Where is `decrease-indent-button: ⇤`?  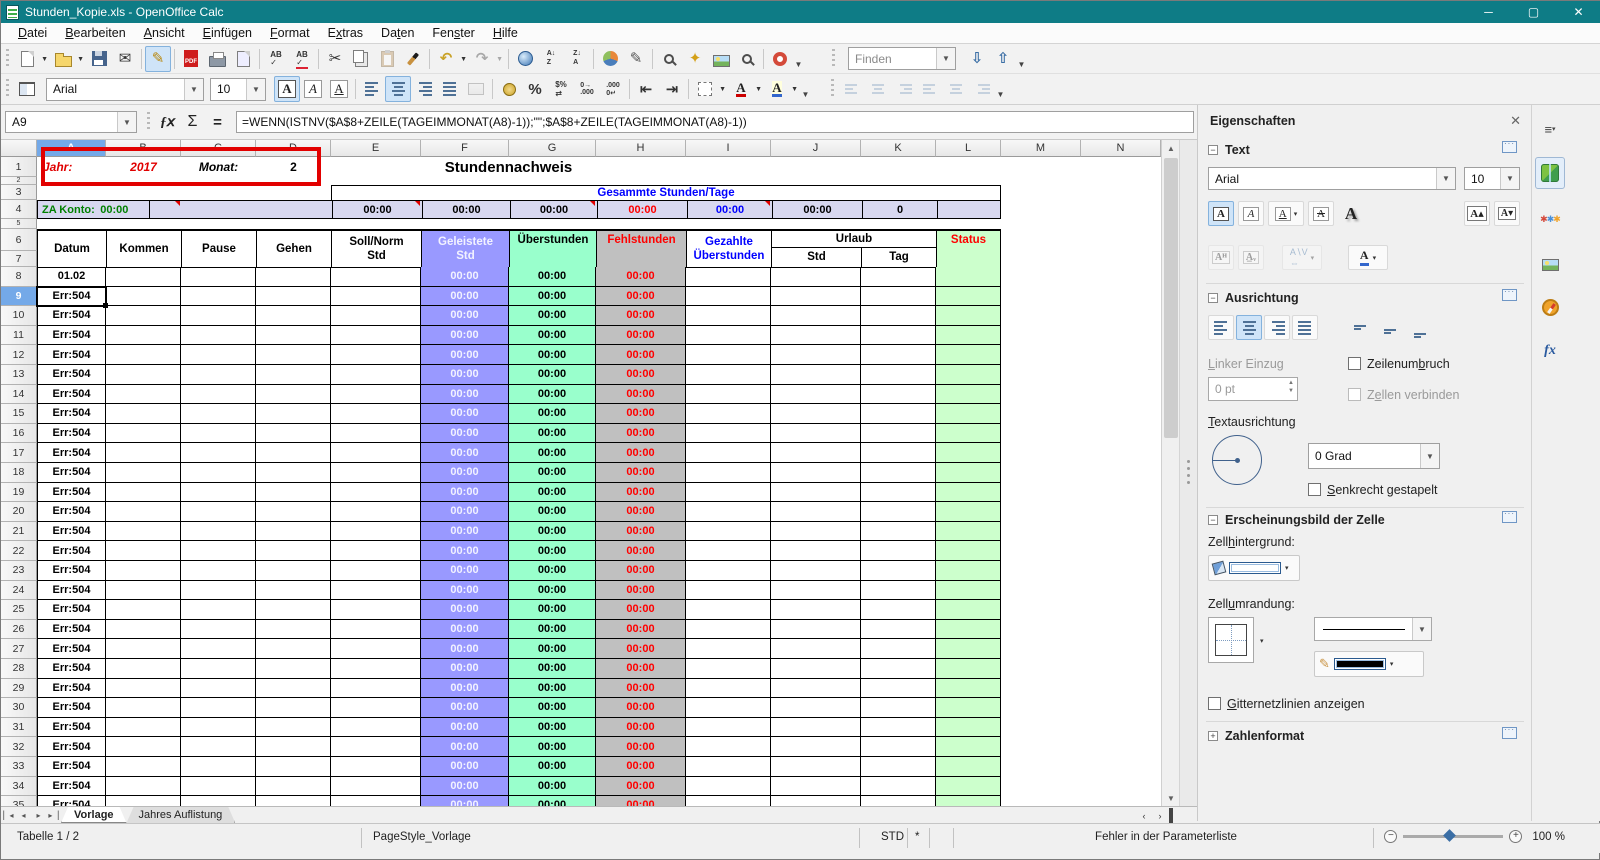
decrease-indent-button: ⇤ is located at coordinates (646, 89).